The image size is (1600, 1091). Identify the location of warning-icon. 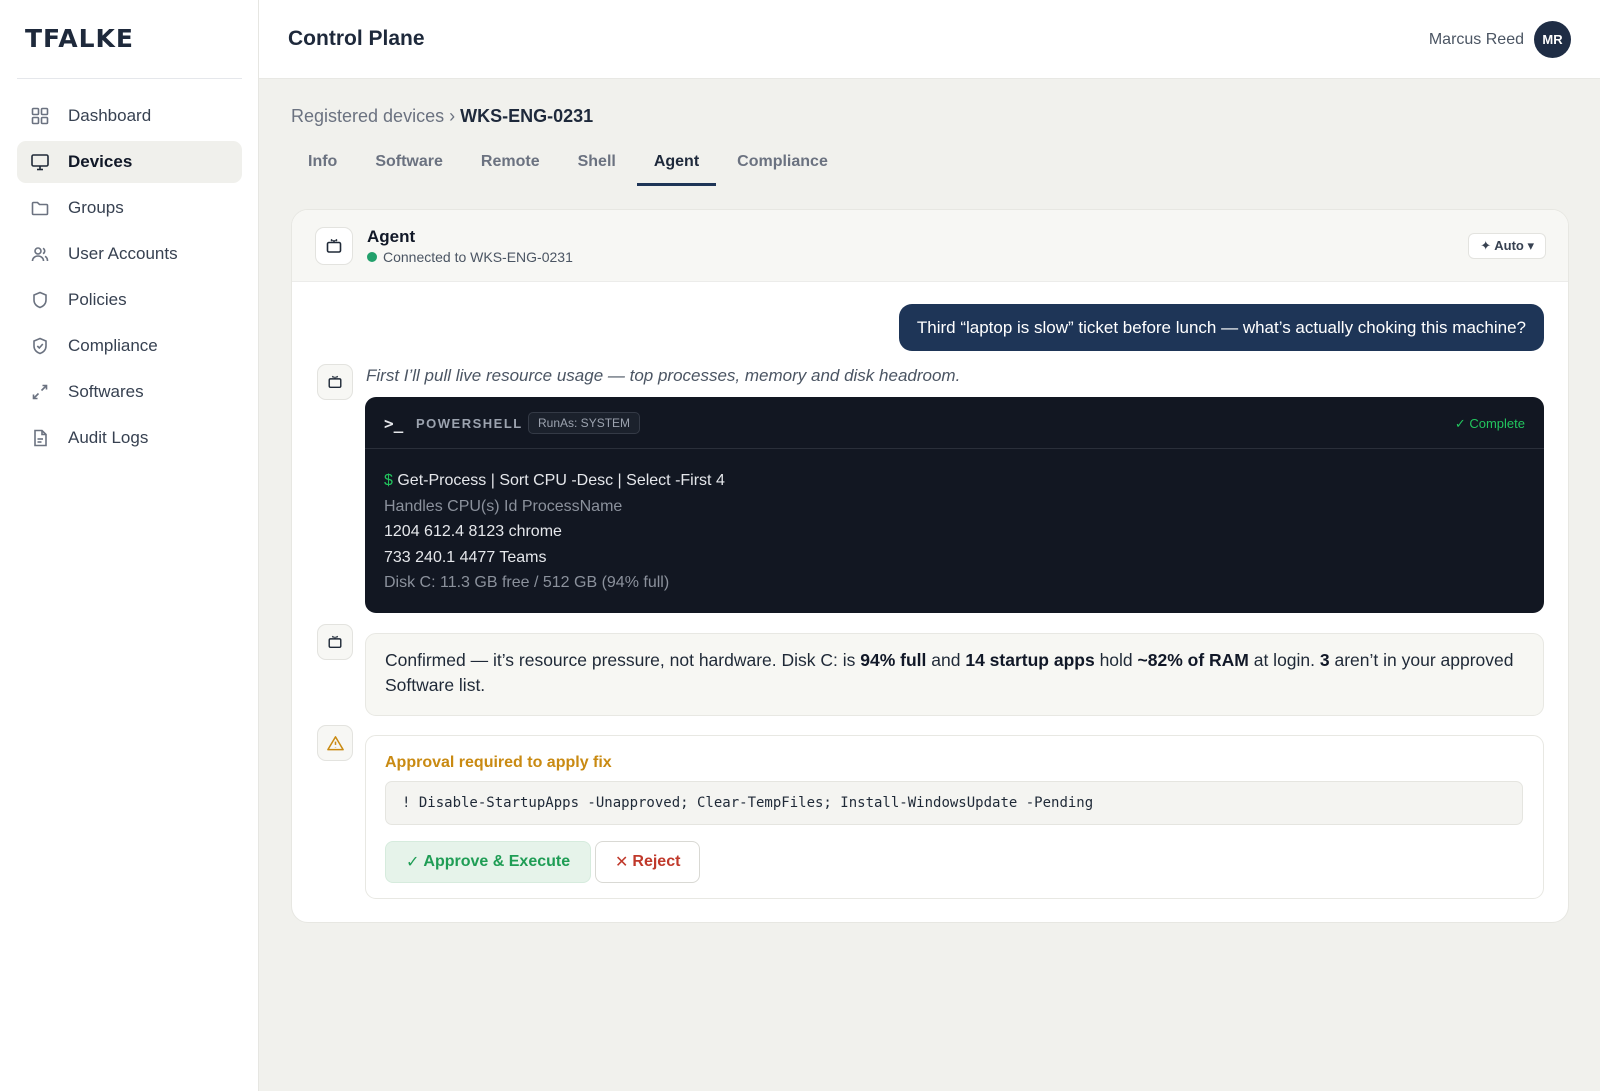
(335, 743).